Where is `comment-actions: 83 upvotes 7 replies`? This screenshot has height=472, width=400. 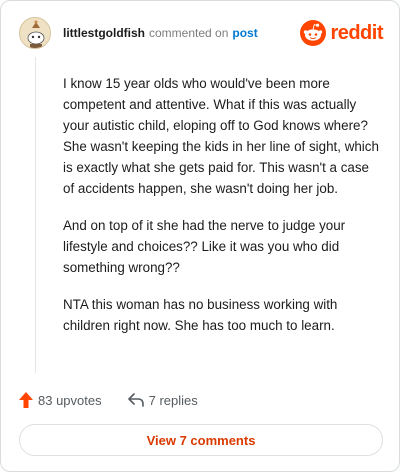
comment-actions: 83 upvotes 7 replies is located at coordinates (121, 400).